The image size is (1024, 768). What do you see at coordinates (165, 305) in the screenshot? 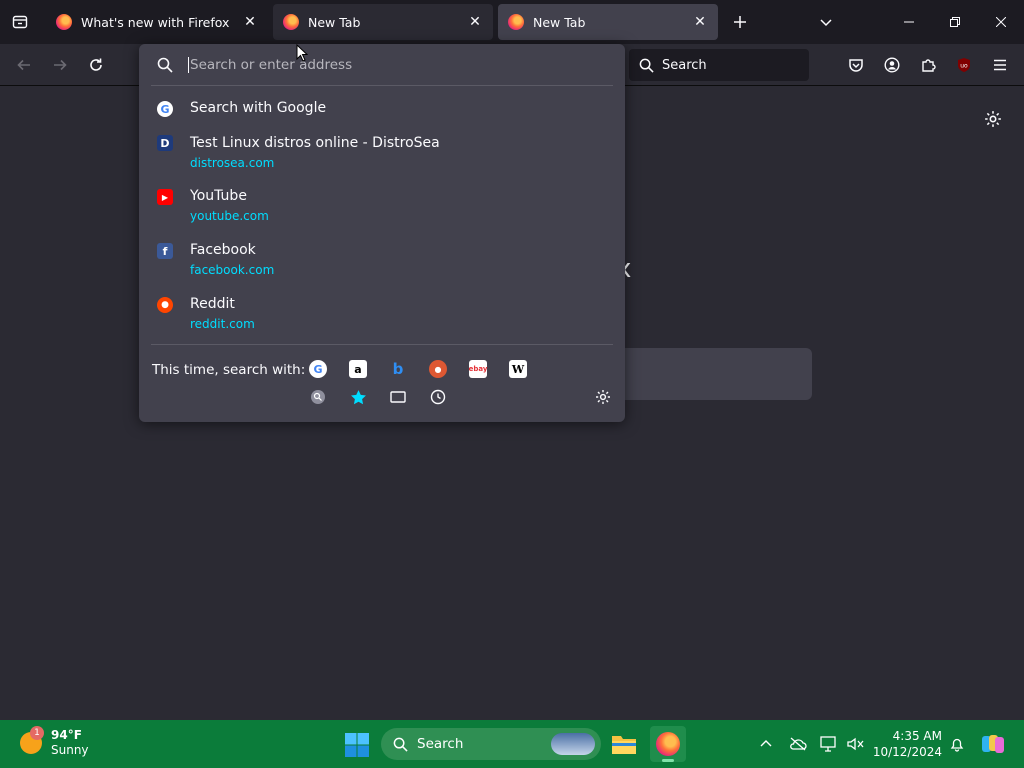
I see `reddit-icon: ●` at bounding box center [165, 305].